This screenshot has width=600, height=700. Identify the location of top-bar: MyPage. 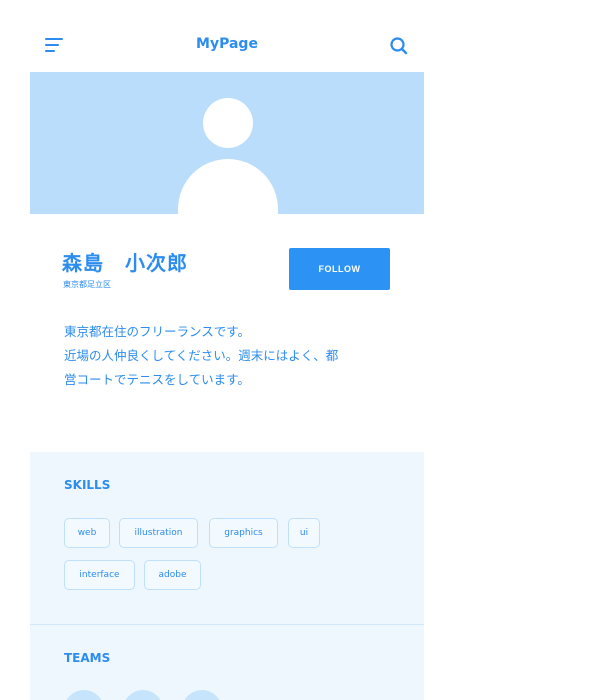
(227, 36).